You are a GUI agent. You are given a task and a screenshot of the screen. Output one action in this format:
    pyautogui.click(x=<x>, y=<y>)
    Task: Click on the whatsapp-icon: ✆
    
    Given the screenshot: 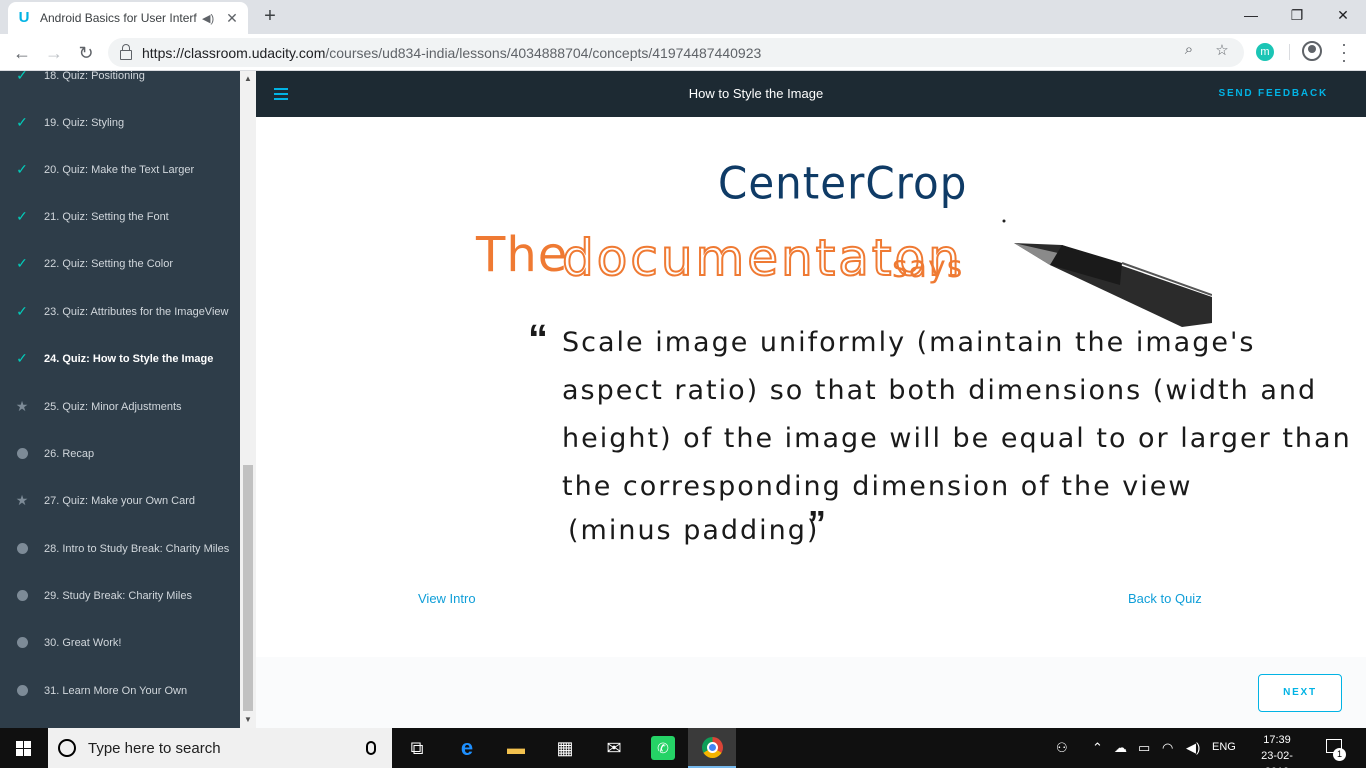 What is the action you would take?
    pyautogui.click(x=663, y=748)
    